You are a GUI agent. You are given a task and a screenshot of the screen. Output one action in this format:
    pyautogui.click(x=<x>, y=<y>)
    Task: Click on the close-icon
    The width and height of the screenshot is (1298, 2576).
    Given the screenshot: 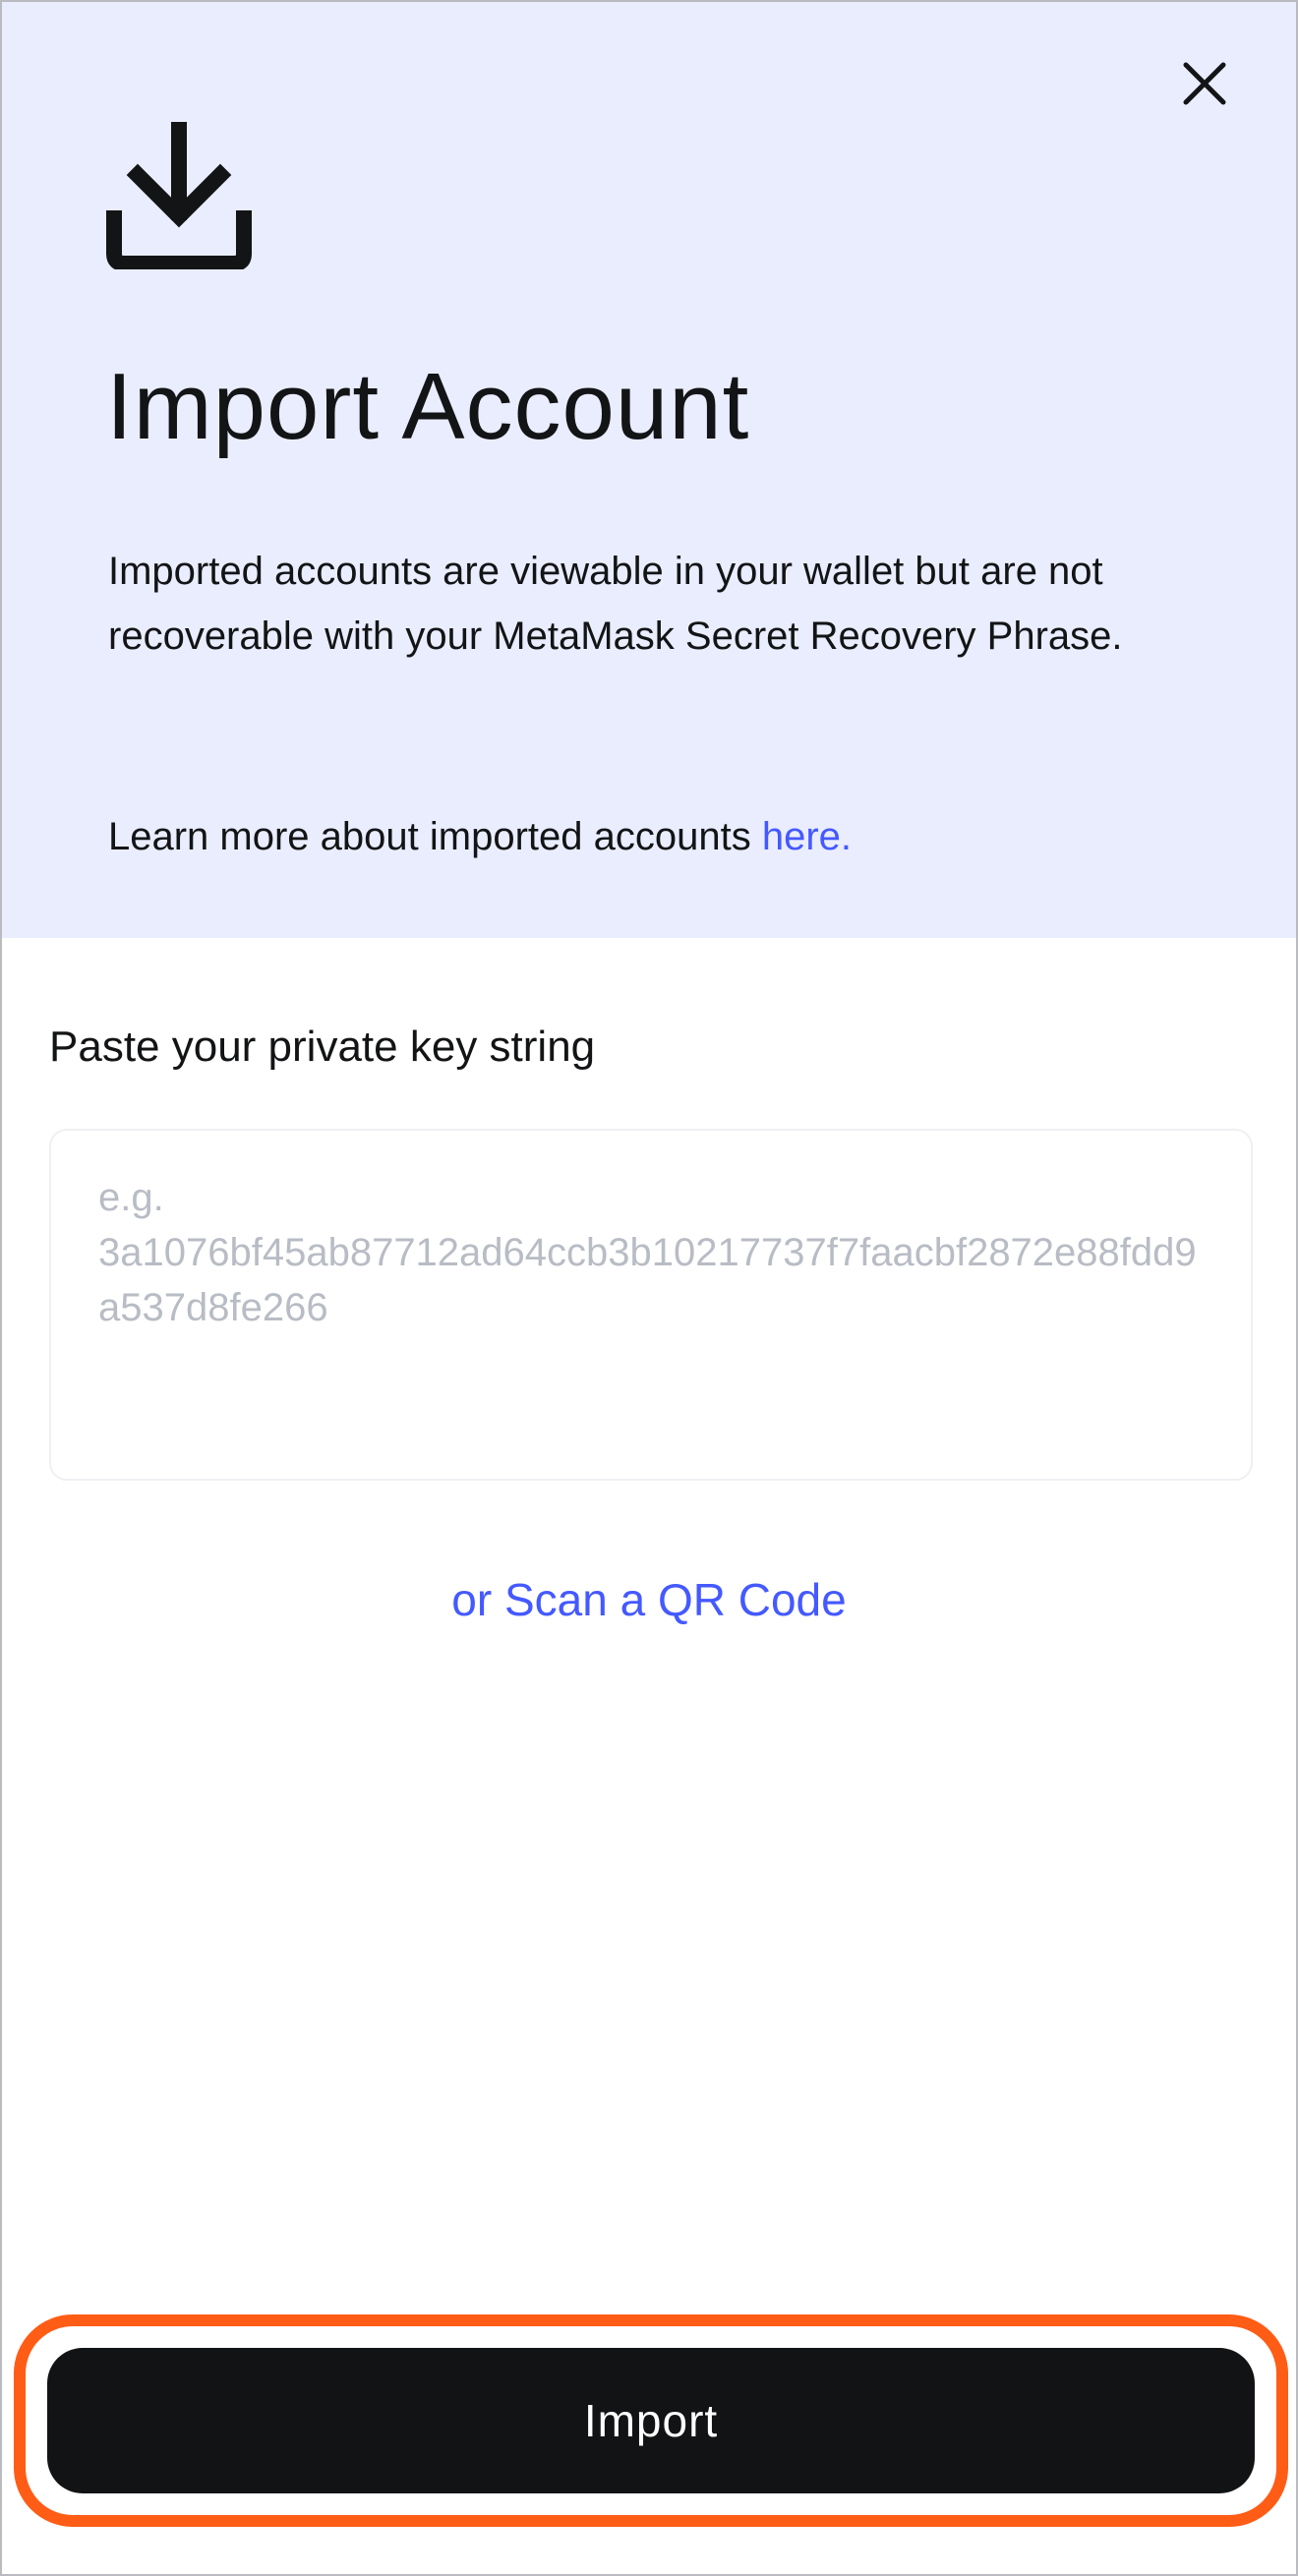 What is the action you would take?
    pyautogui.click(x=1204, y=83)
    